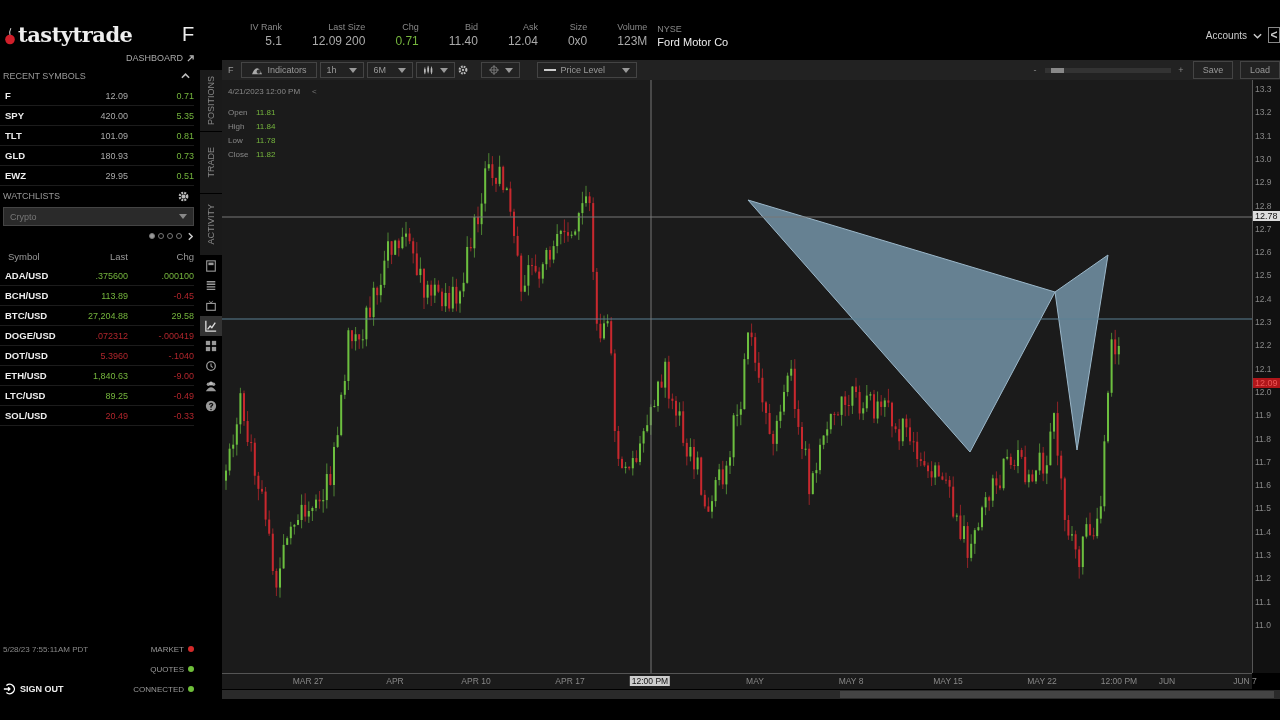 This screenshot has height=720, width=1280. Describe the element at coordinates (1263, 601) in the screenshot. I see `axis-label: 11.1` at that location.